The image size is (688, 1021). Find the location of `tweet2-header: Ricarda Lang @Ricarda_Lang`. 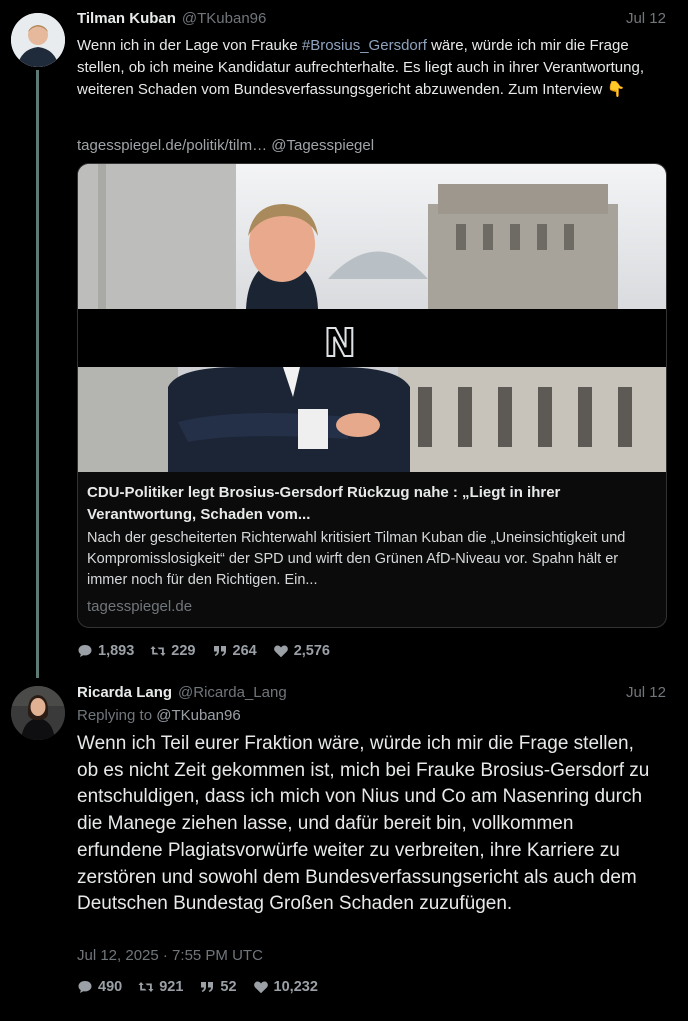

tweet2-header: Ricarda Lang @Ricarda_Lang is located at coordinates (182, 694).